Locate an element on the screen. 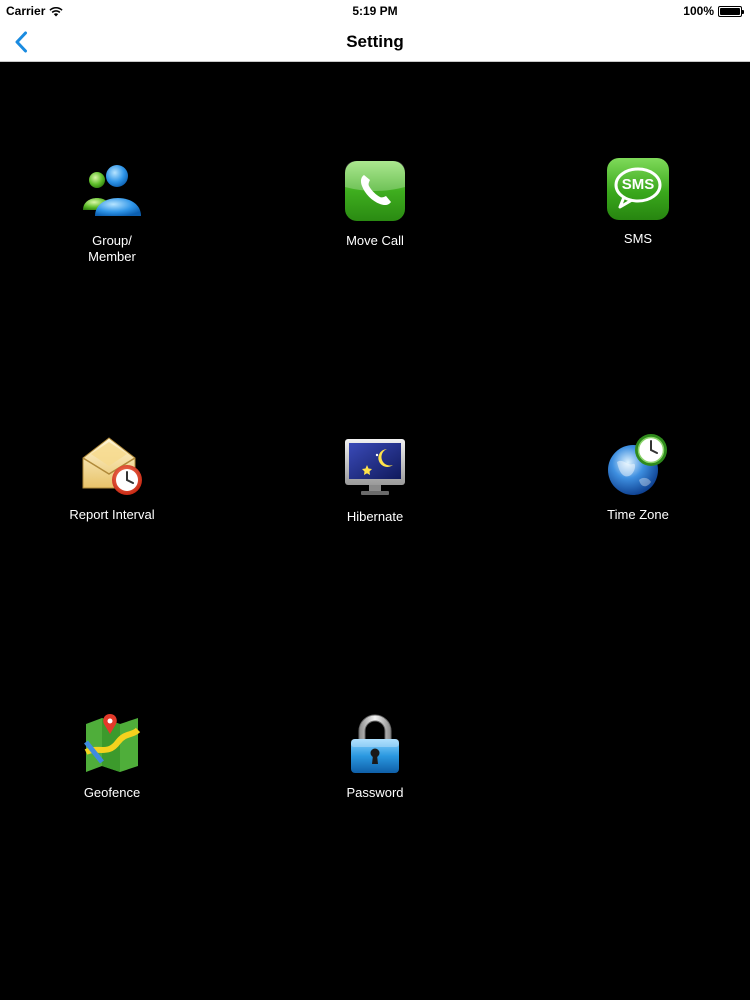  tile-move-call: Move Call is located at coordinates (375, 223).